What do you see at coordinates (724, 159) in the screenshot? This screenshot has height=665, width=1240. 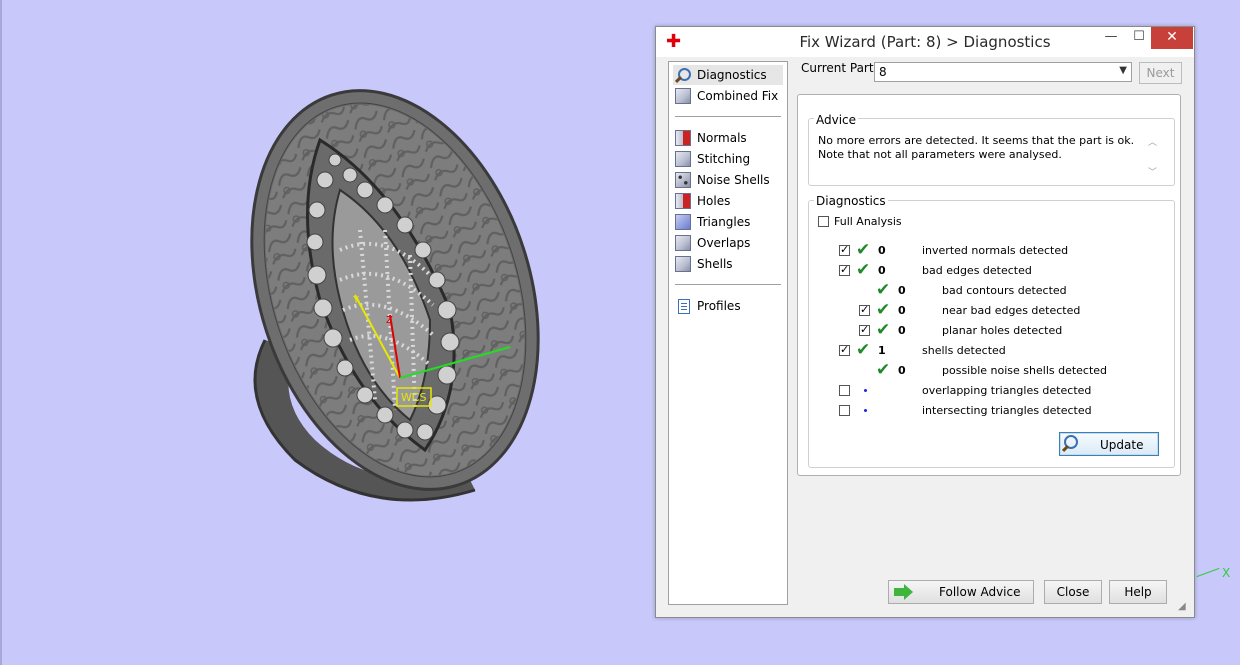 I see `nav-item-label: Stitching` at bounding box center [724, 159].